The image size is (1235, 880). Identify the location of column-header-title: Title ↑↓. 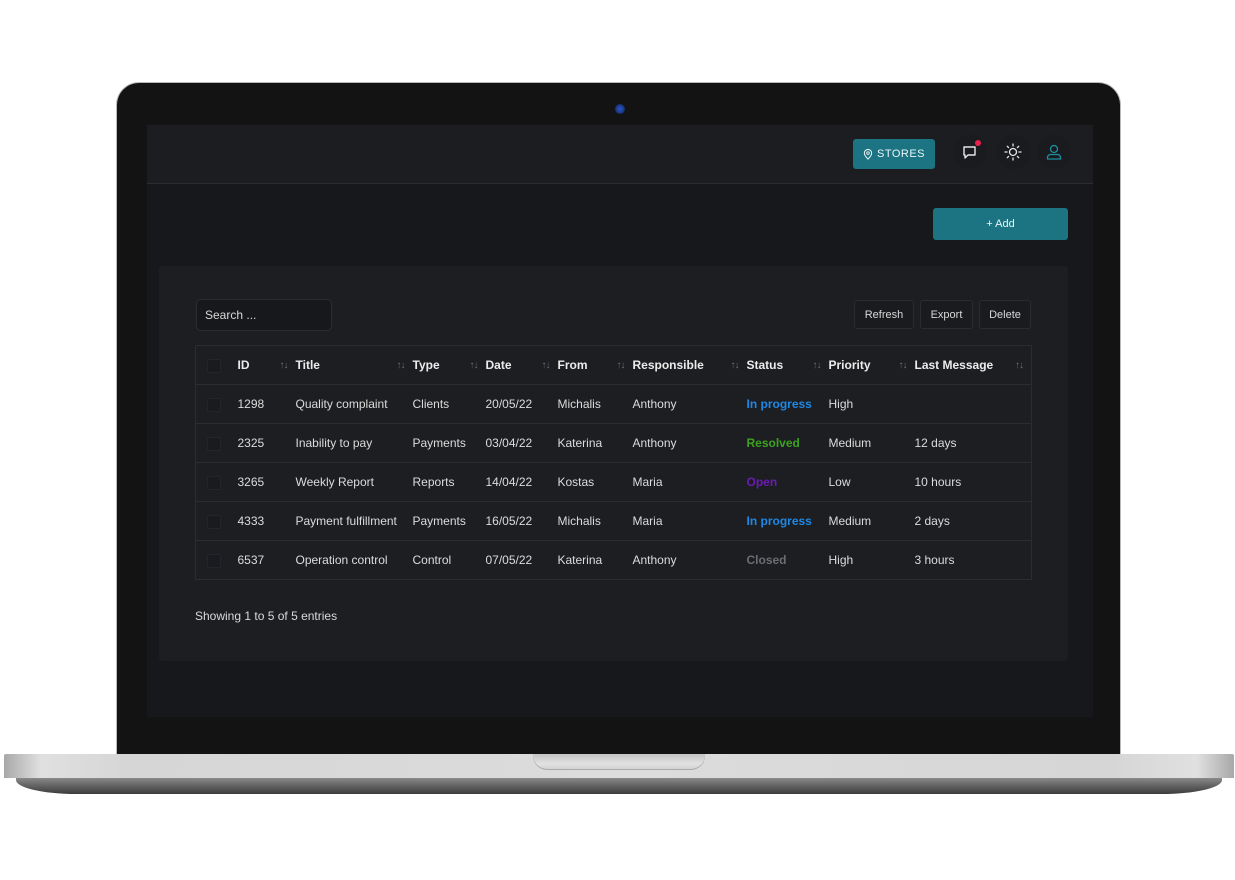
(354, 365).